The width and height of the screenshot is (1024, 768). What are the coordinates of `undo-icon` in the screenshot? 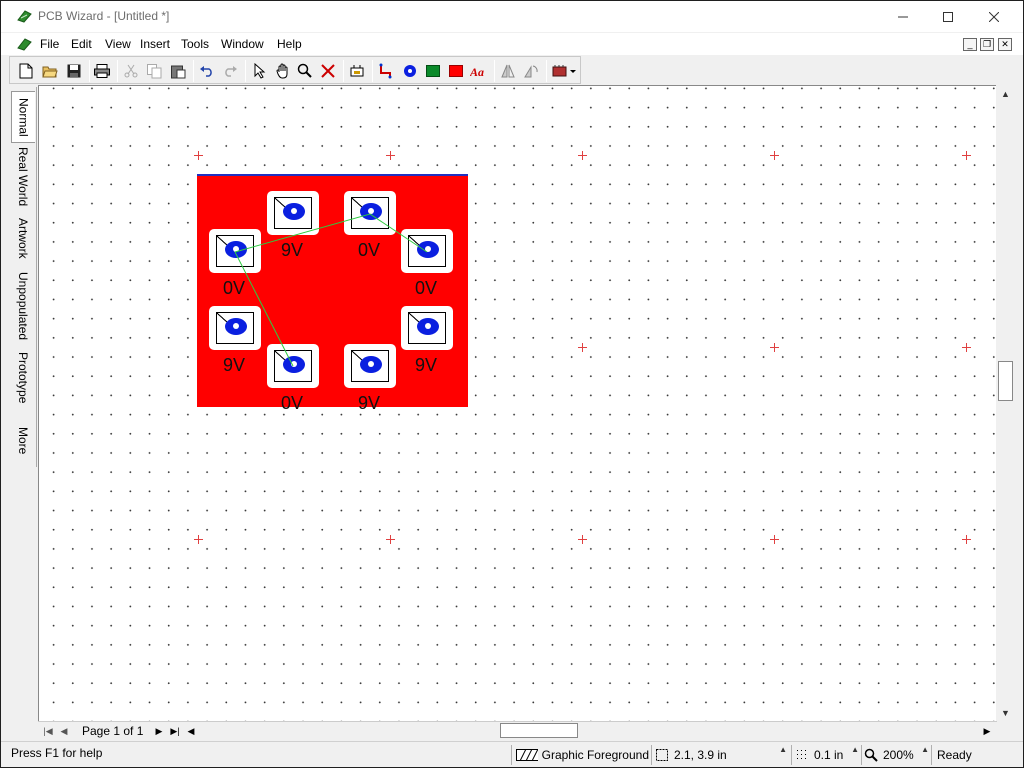 It's located at (206, 71).